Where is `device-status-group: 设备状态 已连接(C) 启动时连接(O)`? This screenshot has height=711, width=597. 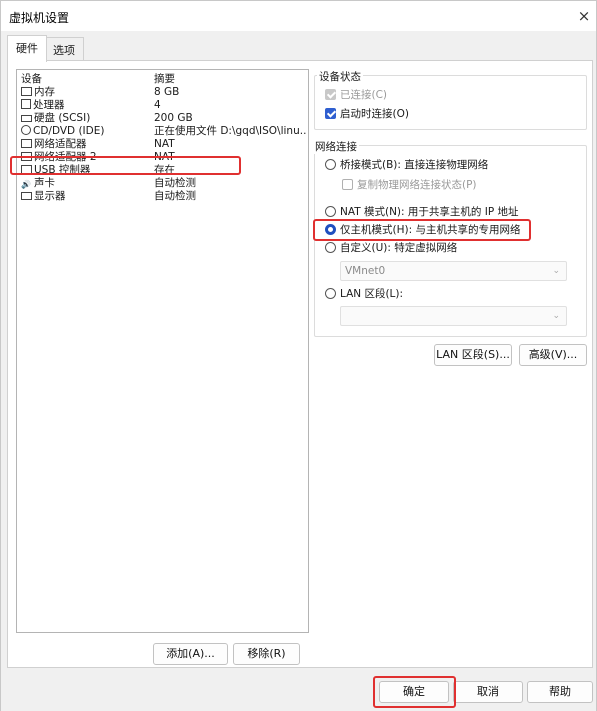
device-status-group: 设备状态 已连接(C) 启动时连接(O) is located at coordinates (450, 99).